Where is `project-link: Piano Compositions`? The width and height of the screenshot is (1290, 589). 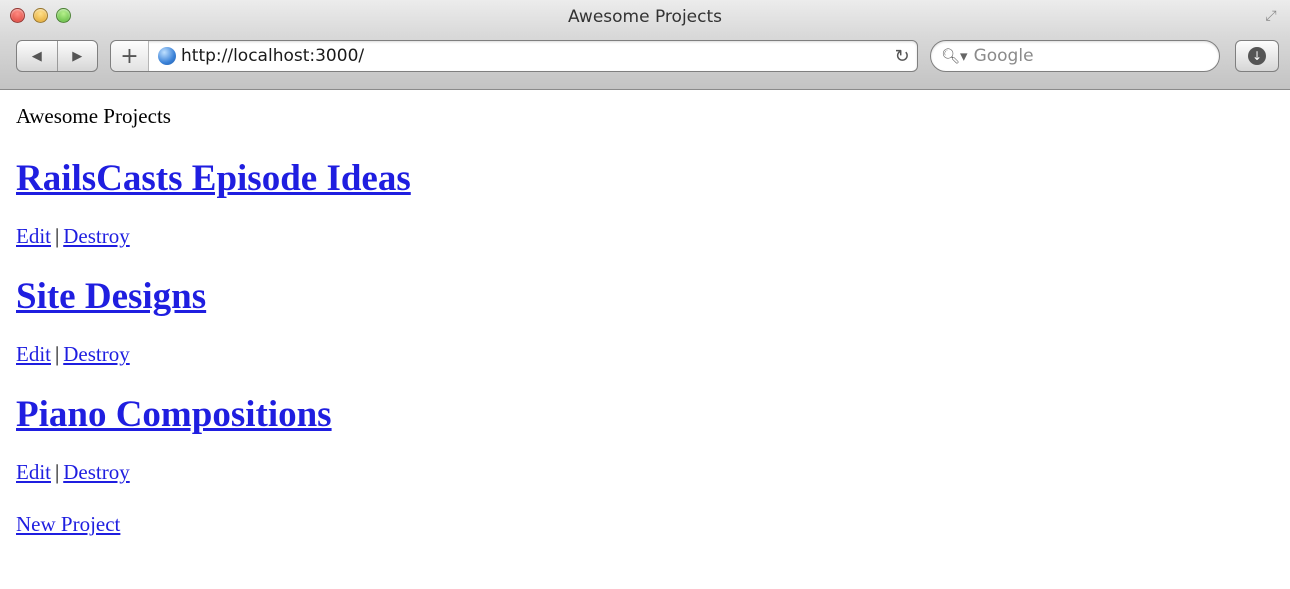 project-link: Piano Compositions is located at coordinates (174, 414).